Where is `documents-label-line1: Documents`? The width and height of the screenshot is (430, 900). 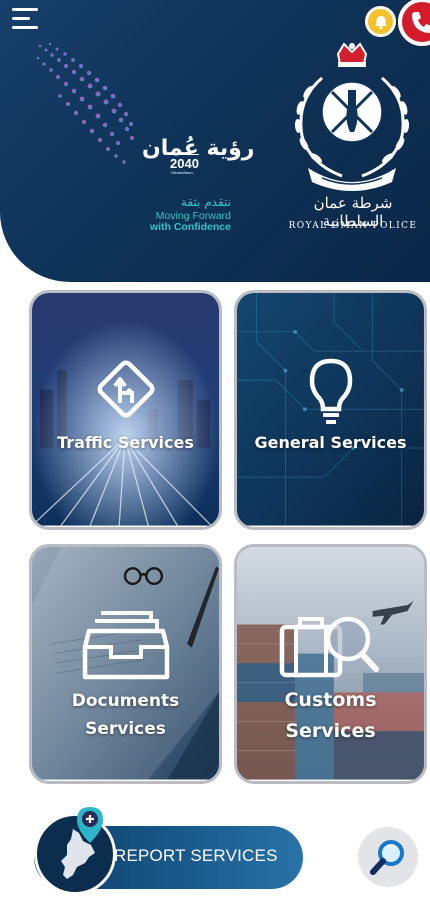 documents-label-line1: Documents is located at coordinates (125, 701).